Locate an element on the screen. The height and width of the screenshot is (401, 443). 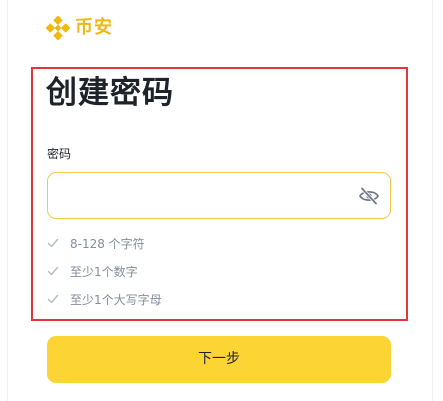
requirement-text: 8-128 个字符 is located at coordinates (107, 243).